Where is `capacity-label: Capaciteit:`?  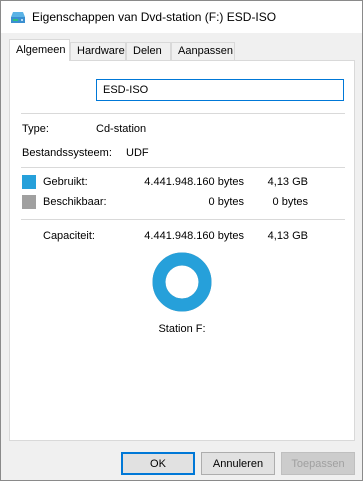 capacity-label: Capaciteit: is located at coordinates (69, 236).